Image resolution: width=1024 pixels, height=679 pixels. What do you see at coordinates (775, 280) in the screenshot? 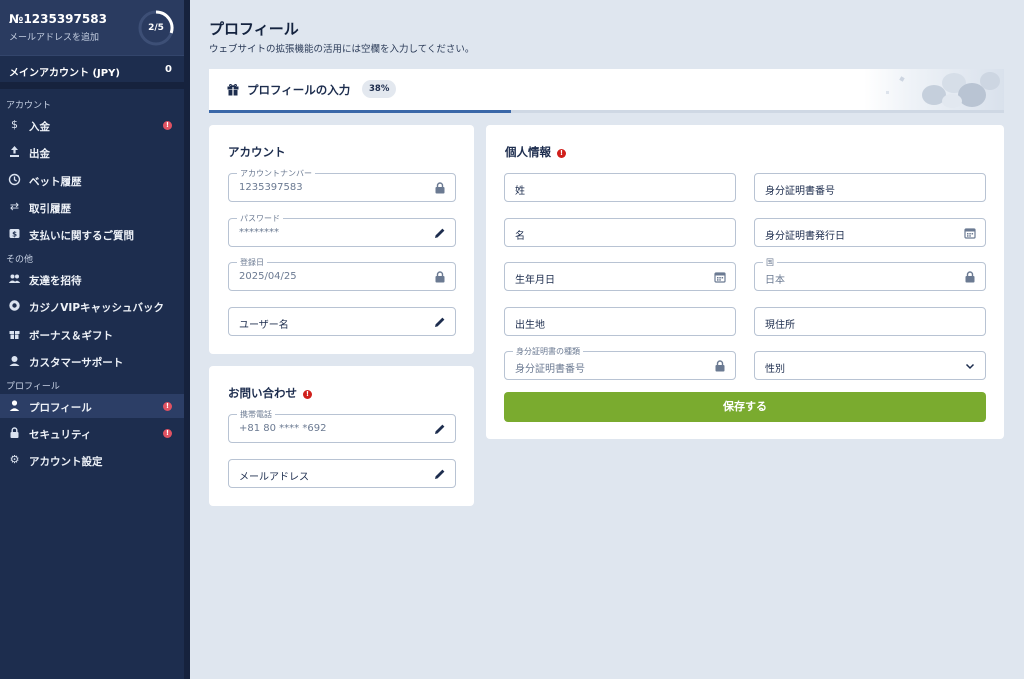
I see `field-value: 日本` at bounding box center [775, 280].